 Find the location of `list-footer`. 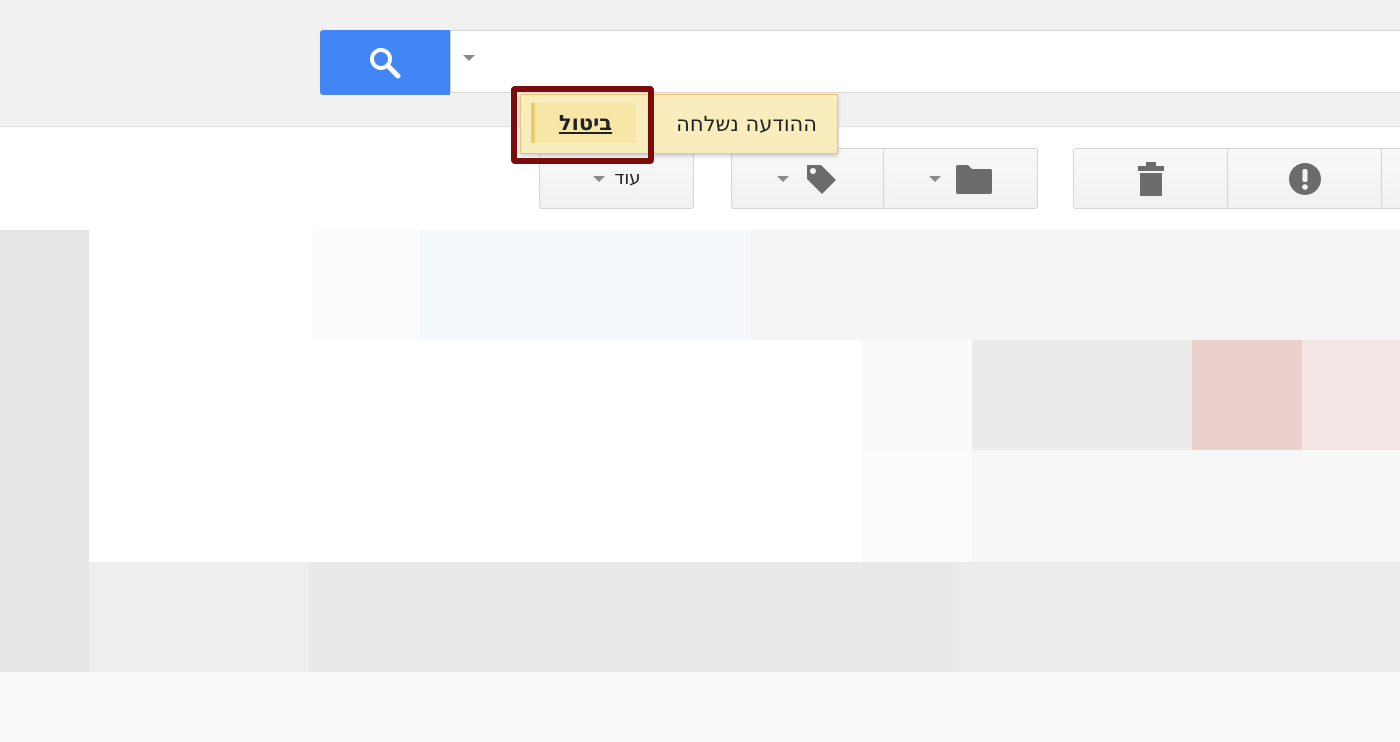

list-footer is located at coordinates (700, 707).